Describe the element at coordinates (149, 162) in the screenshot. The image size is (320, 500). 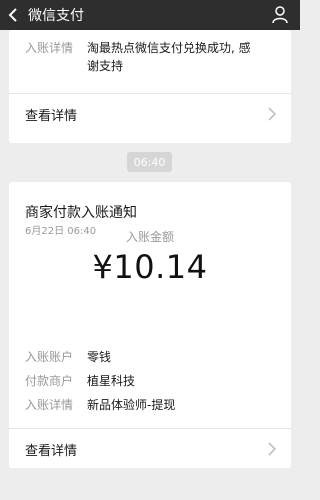
I see `timestamp-divider: 06:40` at that location.